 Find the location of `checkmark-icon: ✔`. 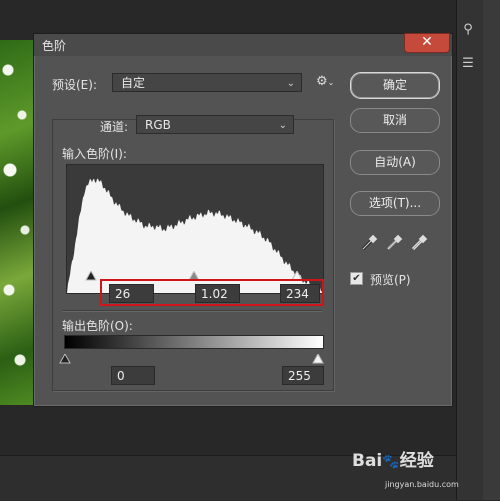

checkmark-icon: ✔ is located at coordinates (356, 278).